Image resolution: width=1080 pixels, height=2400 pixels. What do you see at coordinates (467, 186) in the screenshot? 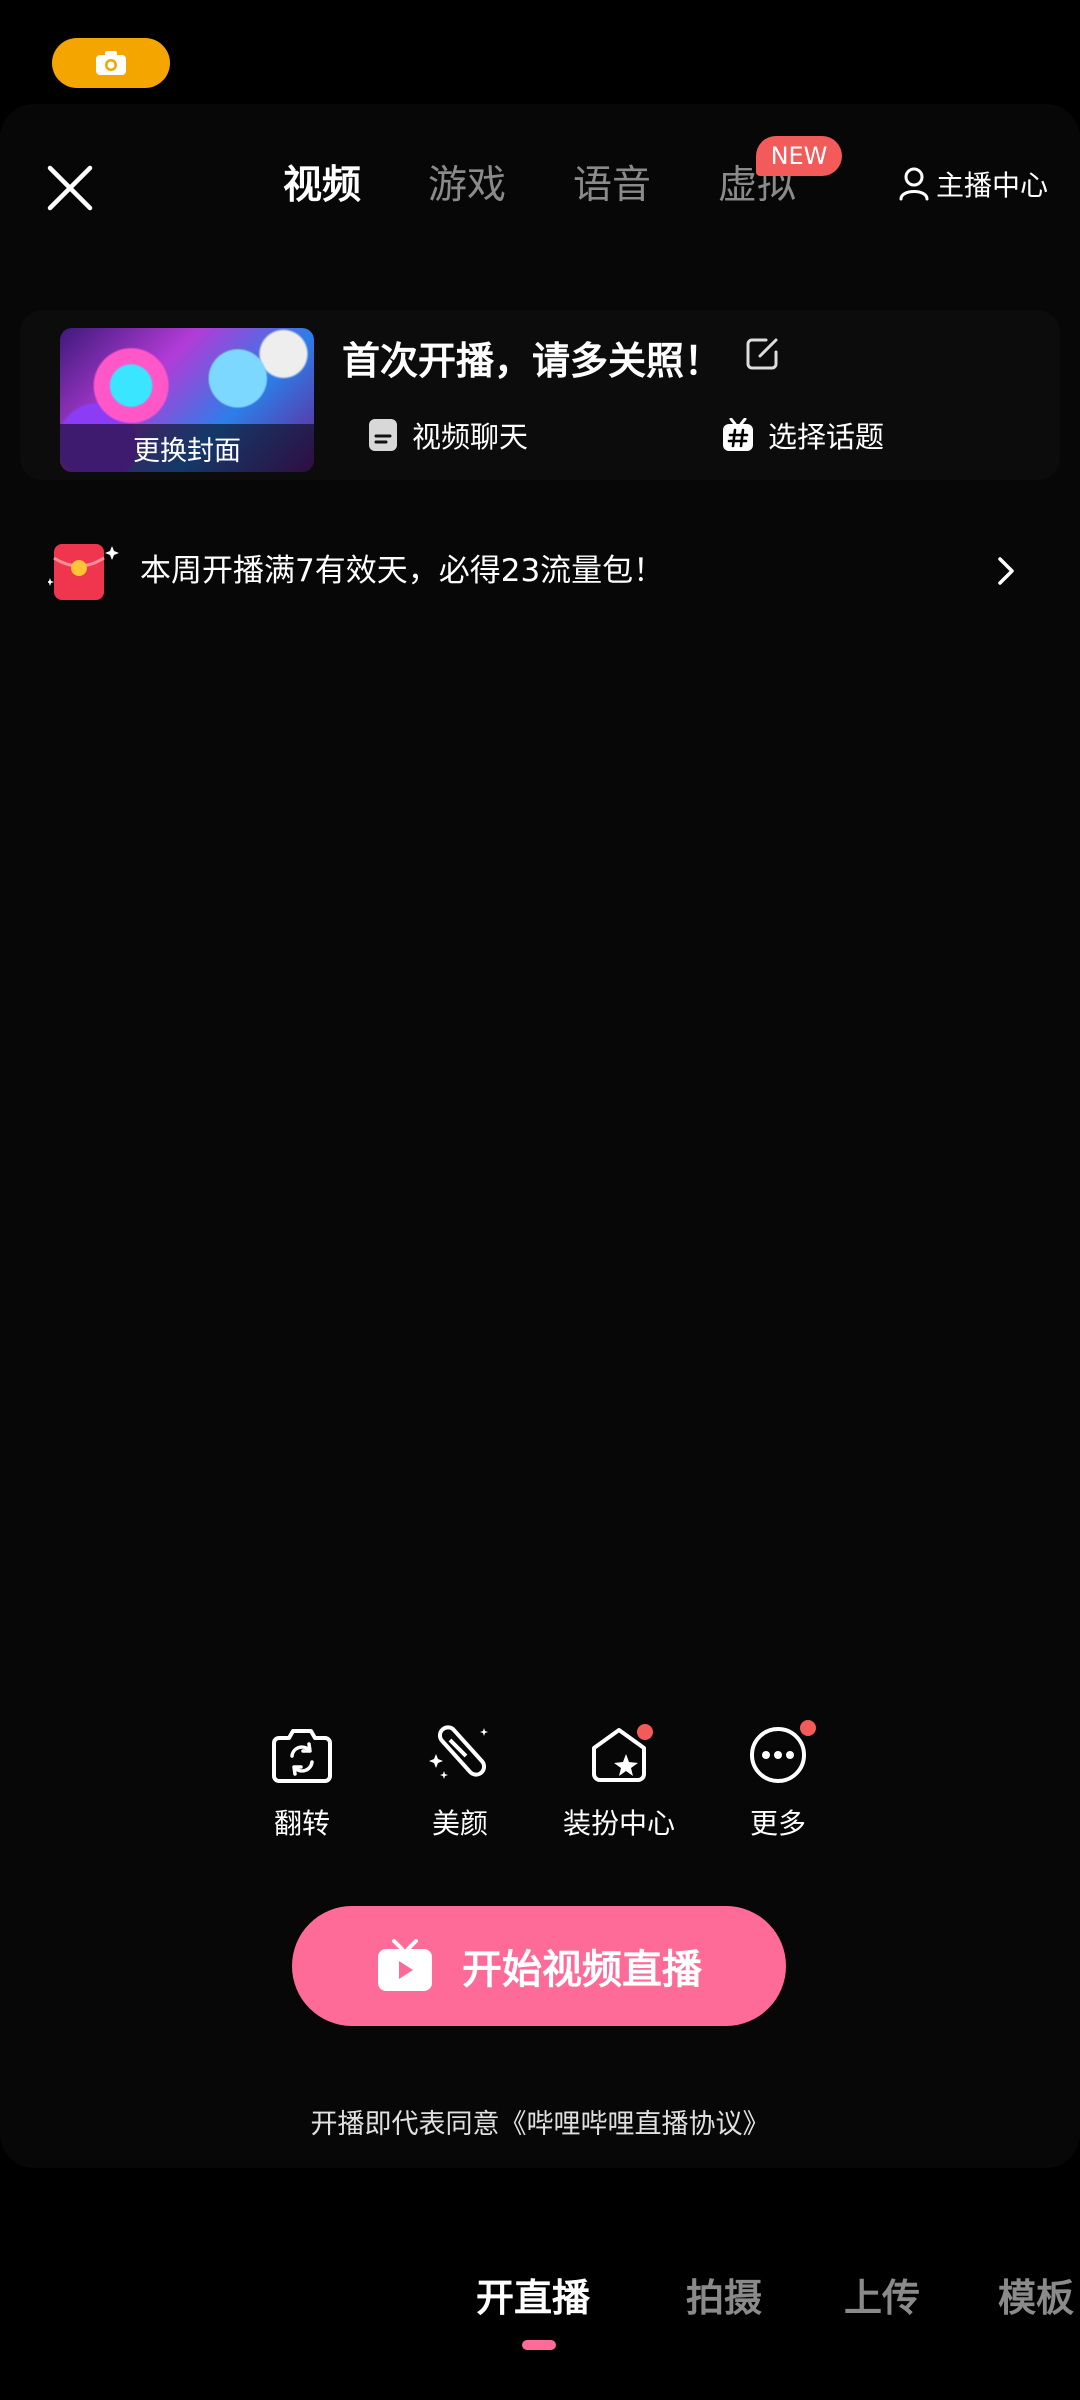
I see `tab-game: 游戏` at bounding box center [467, 186].